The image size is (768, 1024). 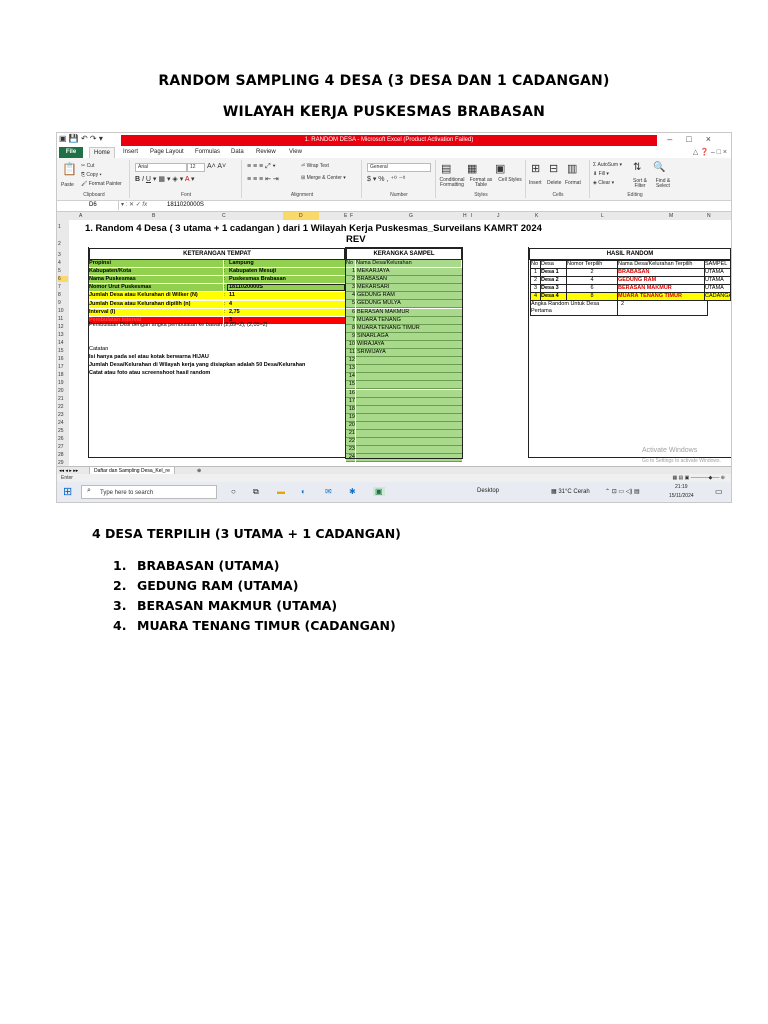 I want to click on fill-button: ⬇ Fill ▾, so click(x=601, y=174).